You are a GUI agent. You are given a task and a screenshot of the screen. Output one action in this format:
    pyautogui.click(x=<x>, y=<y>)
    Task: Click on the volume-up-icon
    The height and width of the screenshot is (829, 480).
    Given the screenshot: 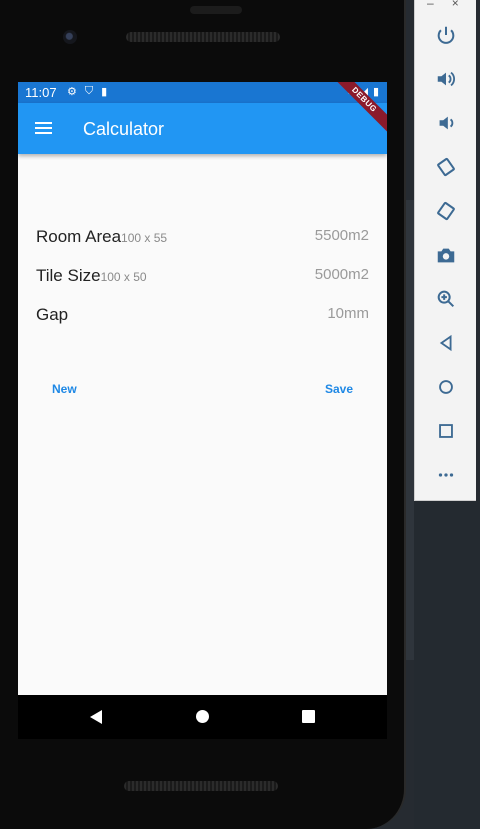 What is the action you would take?
    pyautogui.click(x=445, y=79)
    